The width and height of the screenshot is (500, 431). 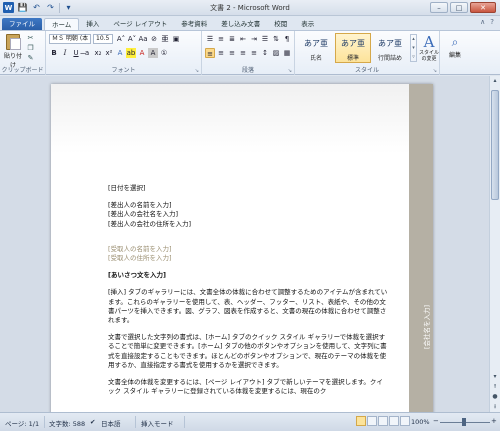 What do you see at coordinates (413, 48) in the screenshot?
I see `styles-scroll: ▴ ▾ ▿` at bounding box center [413, 48].